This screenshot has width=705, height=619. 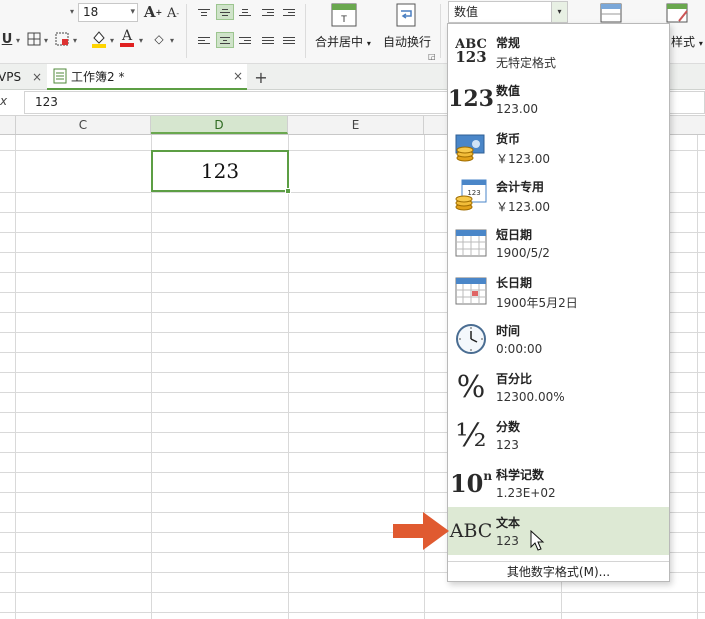 I want to click on styles-label: 样式 ▾, so click(x=687, y=41).